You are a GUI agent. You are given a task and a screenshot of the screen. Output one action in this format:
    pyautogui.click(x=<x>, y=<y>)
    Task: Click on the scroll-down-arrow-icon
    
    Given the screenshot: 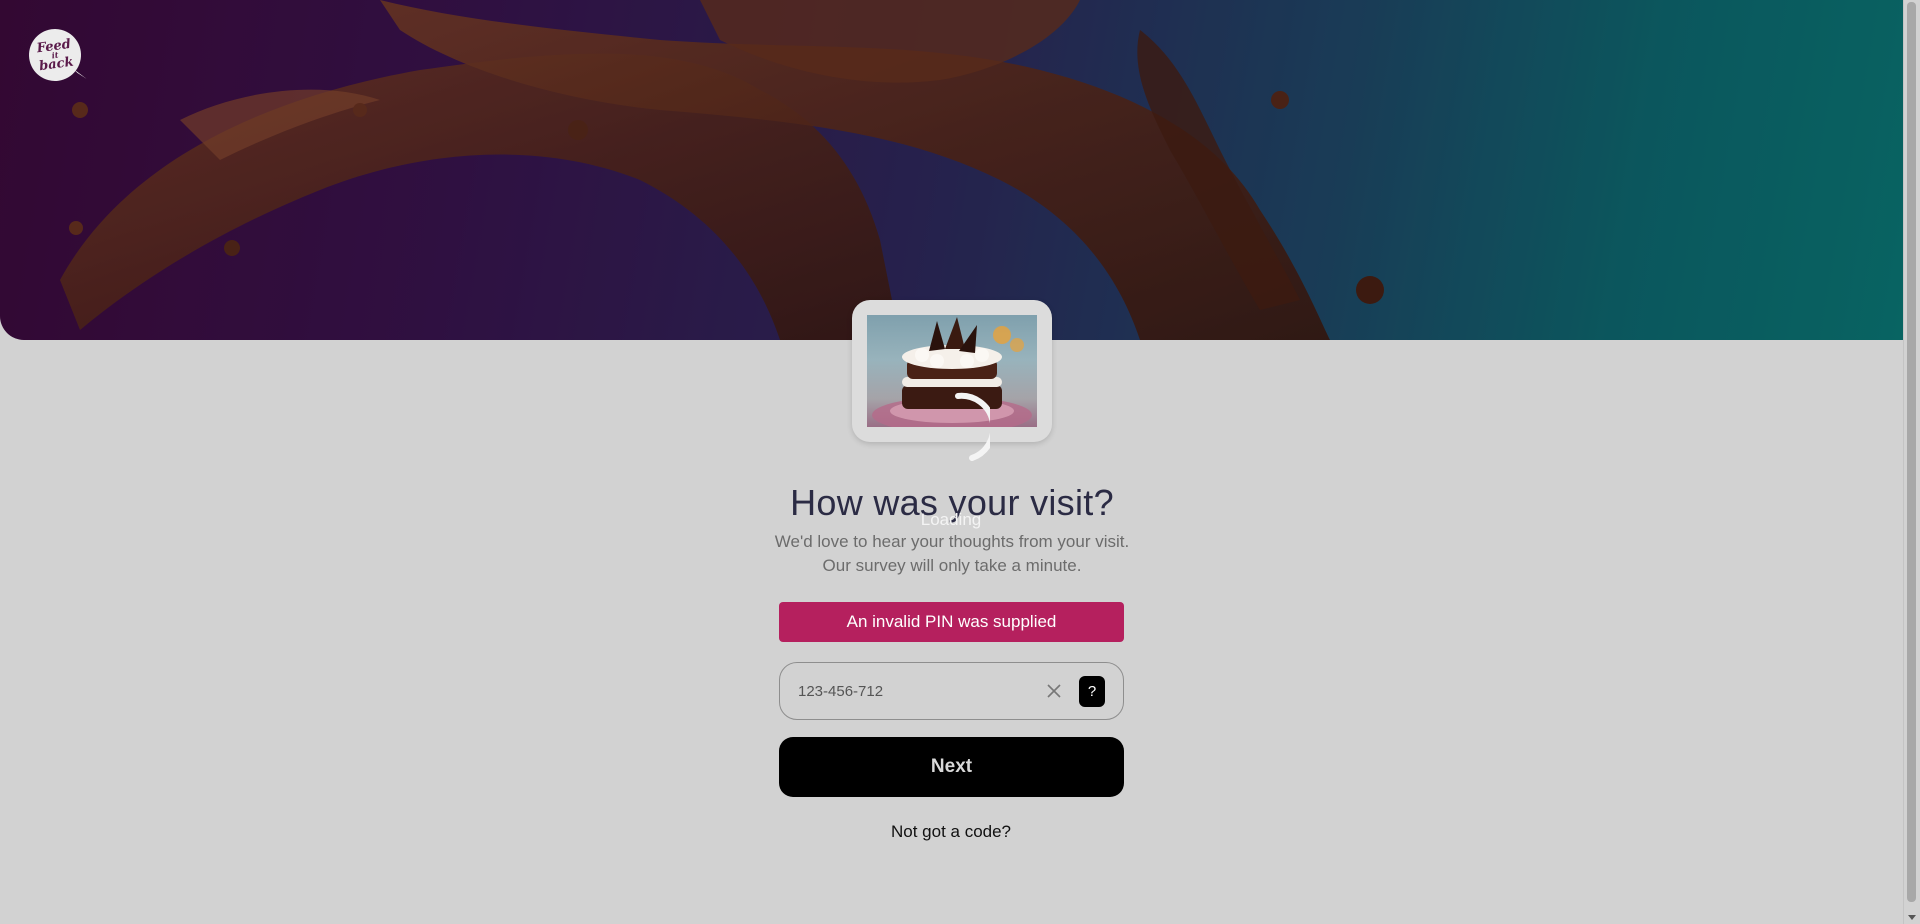 What is the action you would take?
    pyautogui.click(x=1912, y=917)
    